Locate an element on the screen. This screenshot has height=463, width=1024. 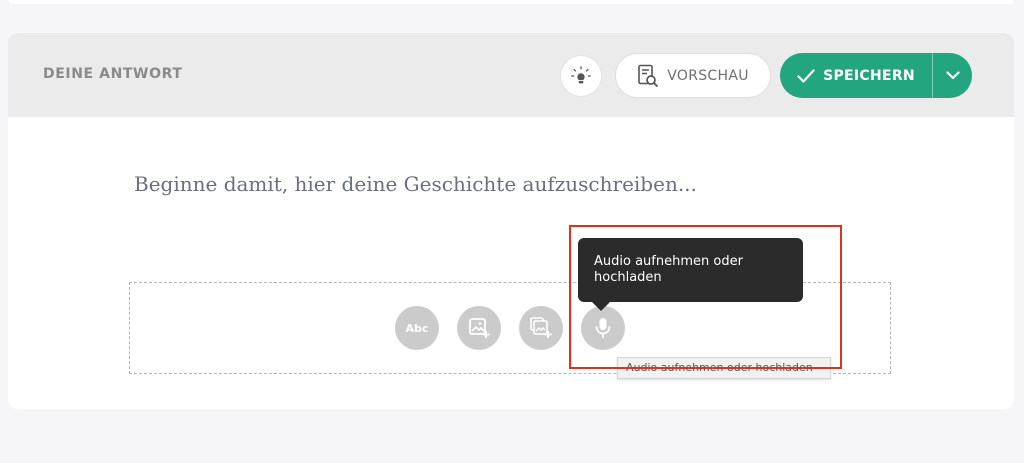
add-image-icon is located at coordinates (479, 328).